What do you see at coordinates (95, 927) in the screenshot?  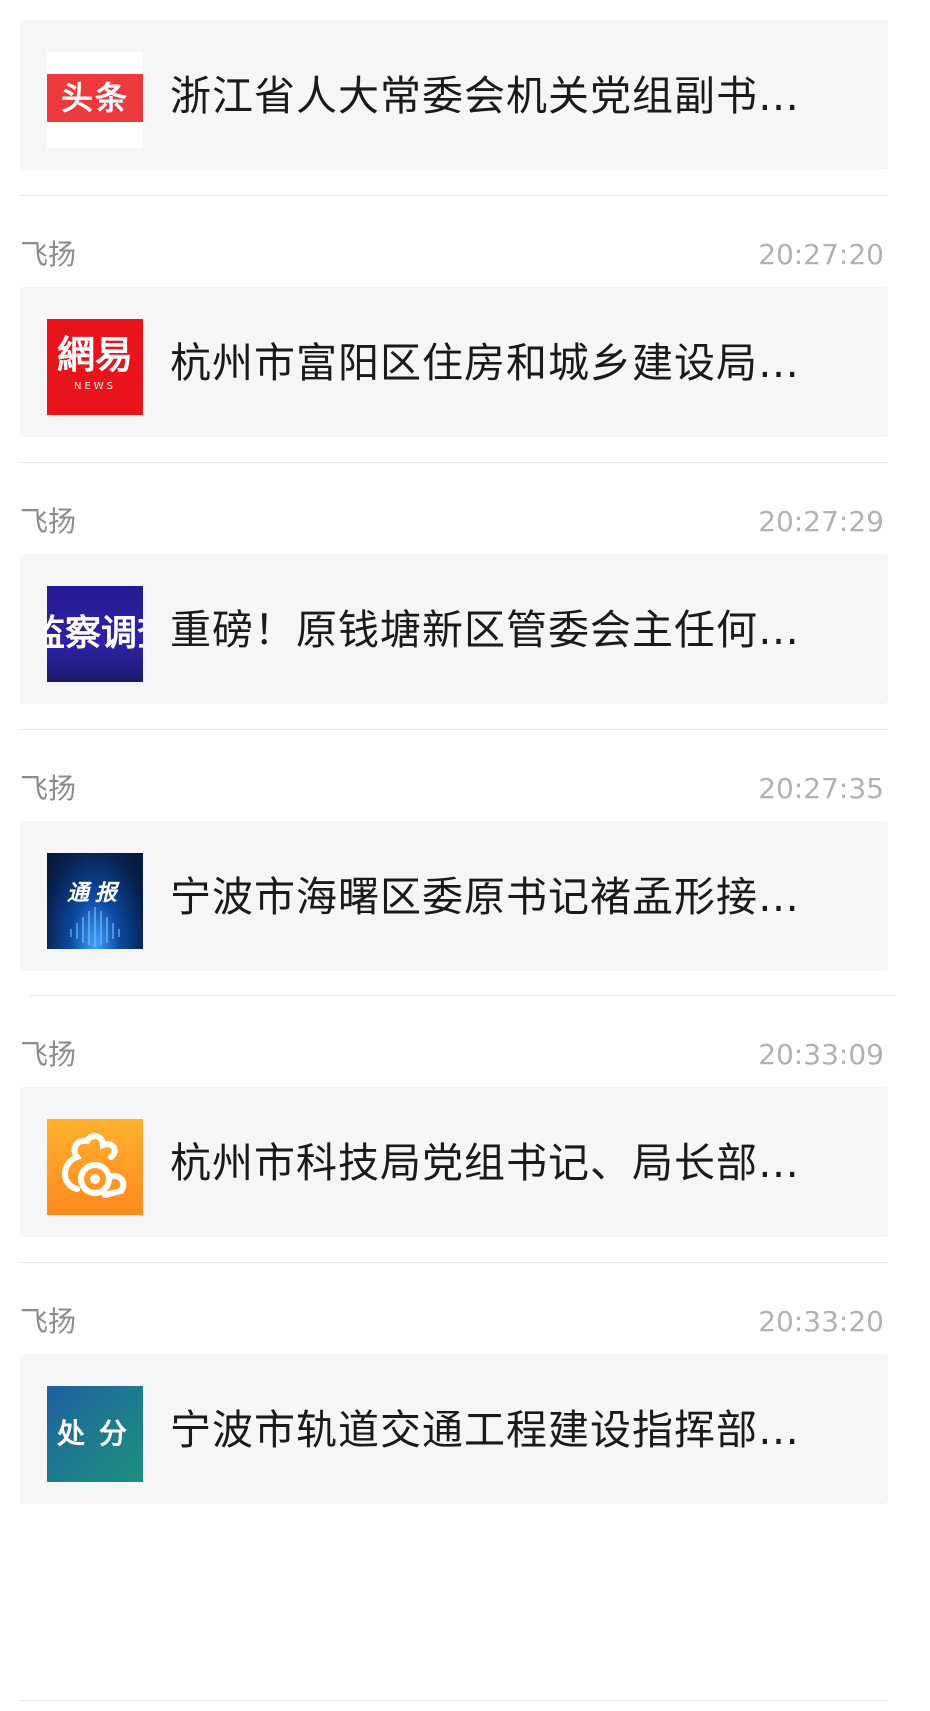 I see `sound-wave-graphic` at bounding box center [95, 927].